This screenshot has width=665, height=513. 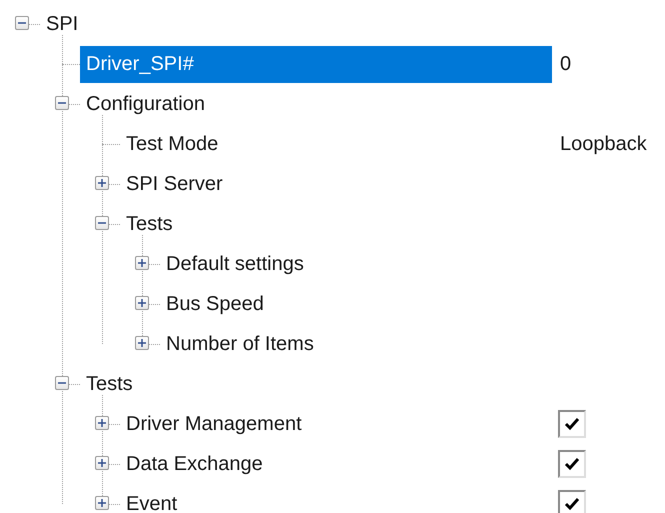 What do you see at coordinates (316, 64) in the screenshot?
I see `tree-item: Driver_SPI#` at bounding box center [316, 64].